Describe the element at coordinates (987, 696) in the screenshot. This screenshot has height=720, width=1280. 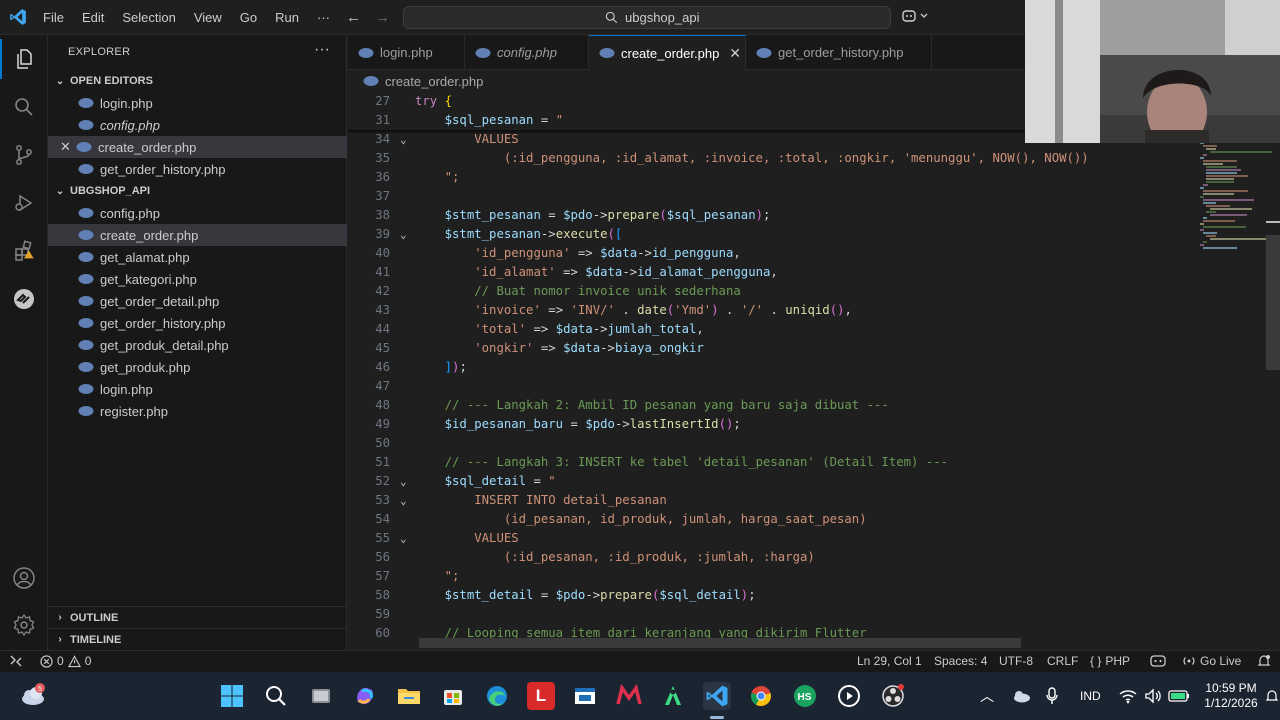
I see `show-hidden-icons: ︿` at that location.